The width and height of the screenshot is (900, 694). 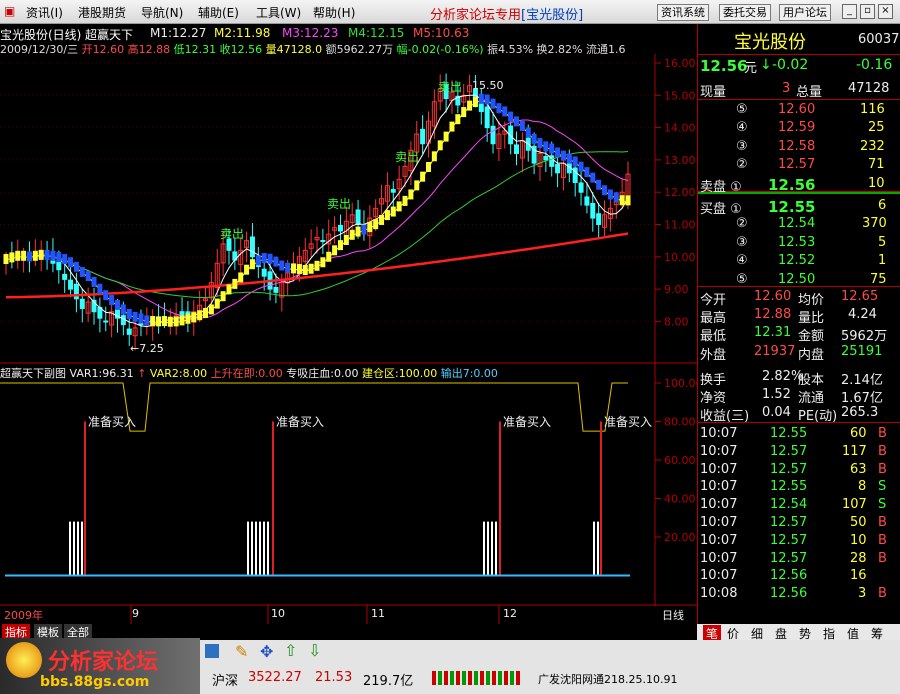 I want to click on ask-row-cell: ⑤, so click(x=742, y=109).